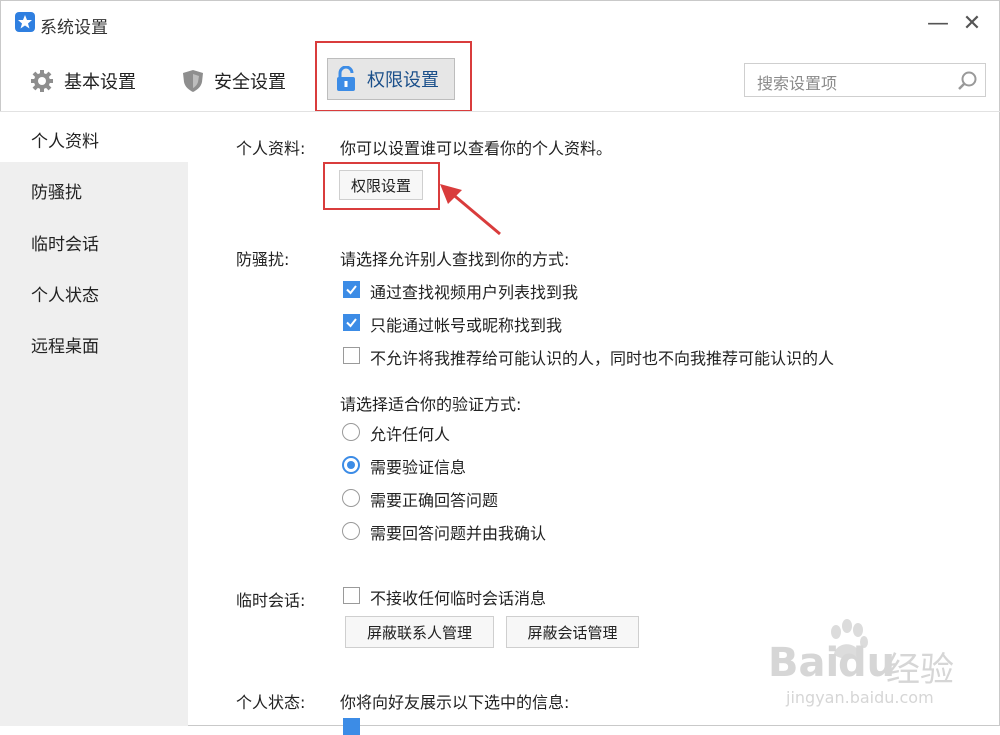 The image size is (1000, 735). I want to click on option-reject-temp-session: 不接收任何临时会话消息, so click(458, 597).